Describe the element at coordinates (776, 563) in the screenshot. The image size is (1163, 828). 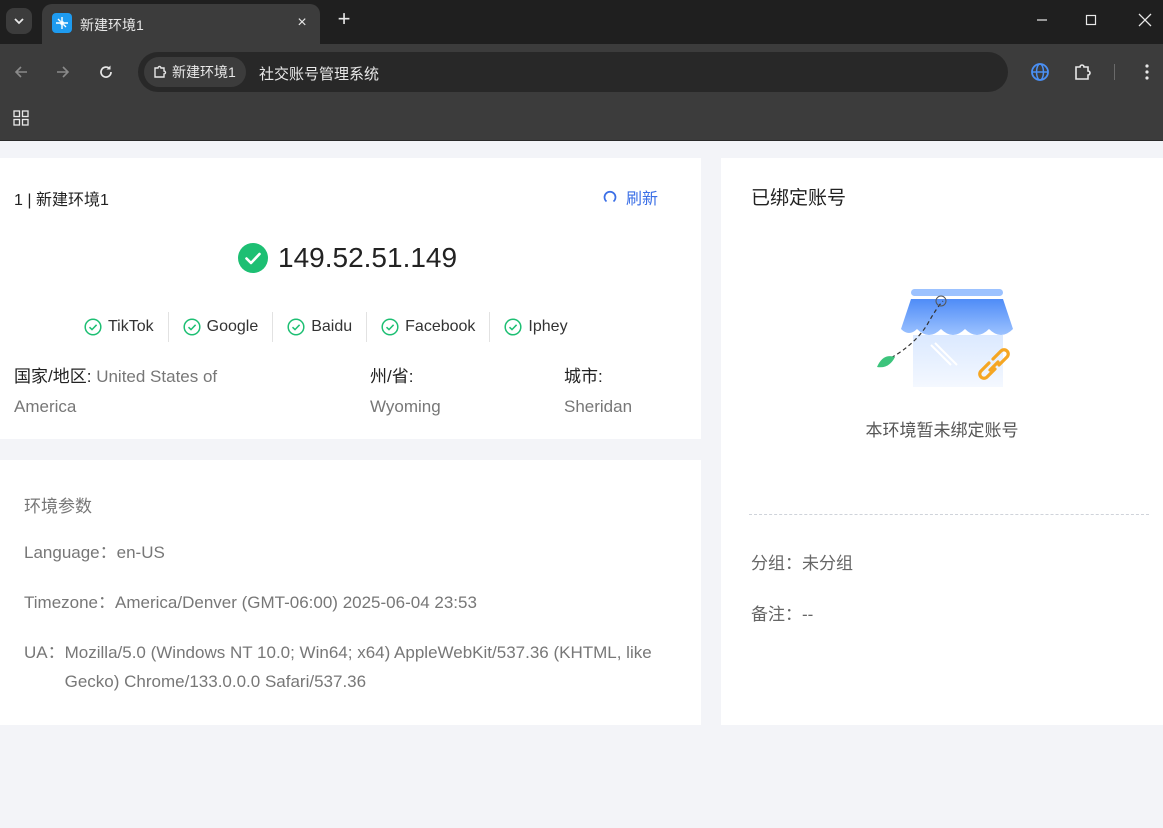
I see `group-label: 分组：` at that location.